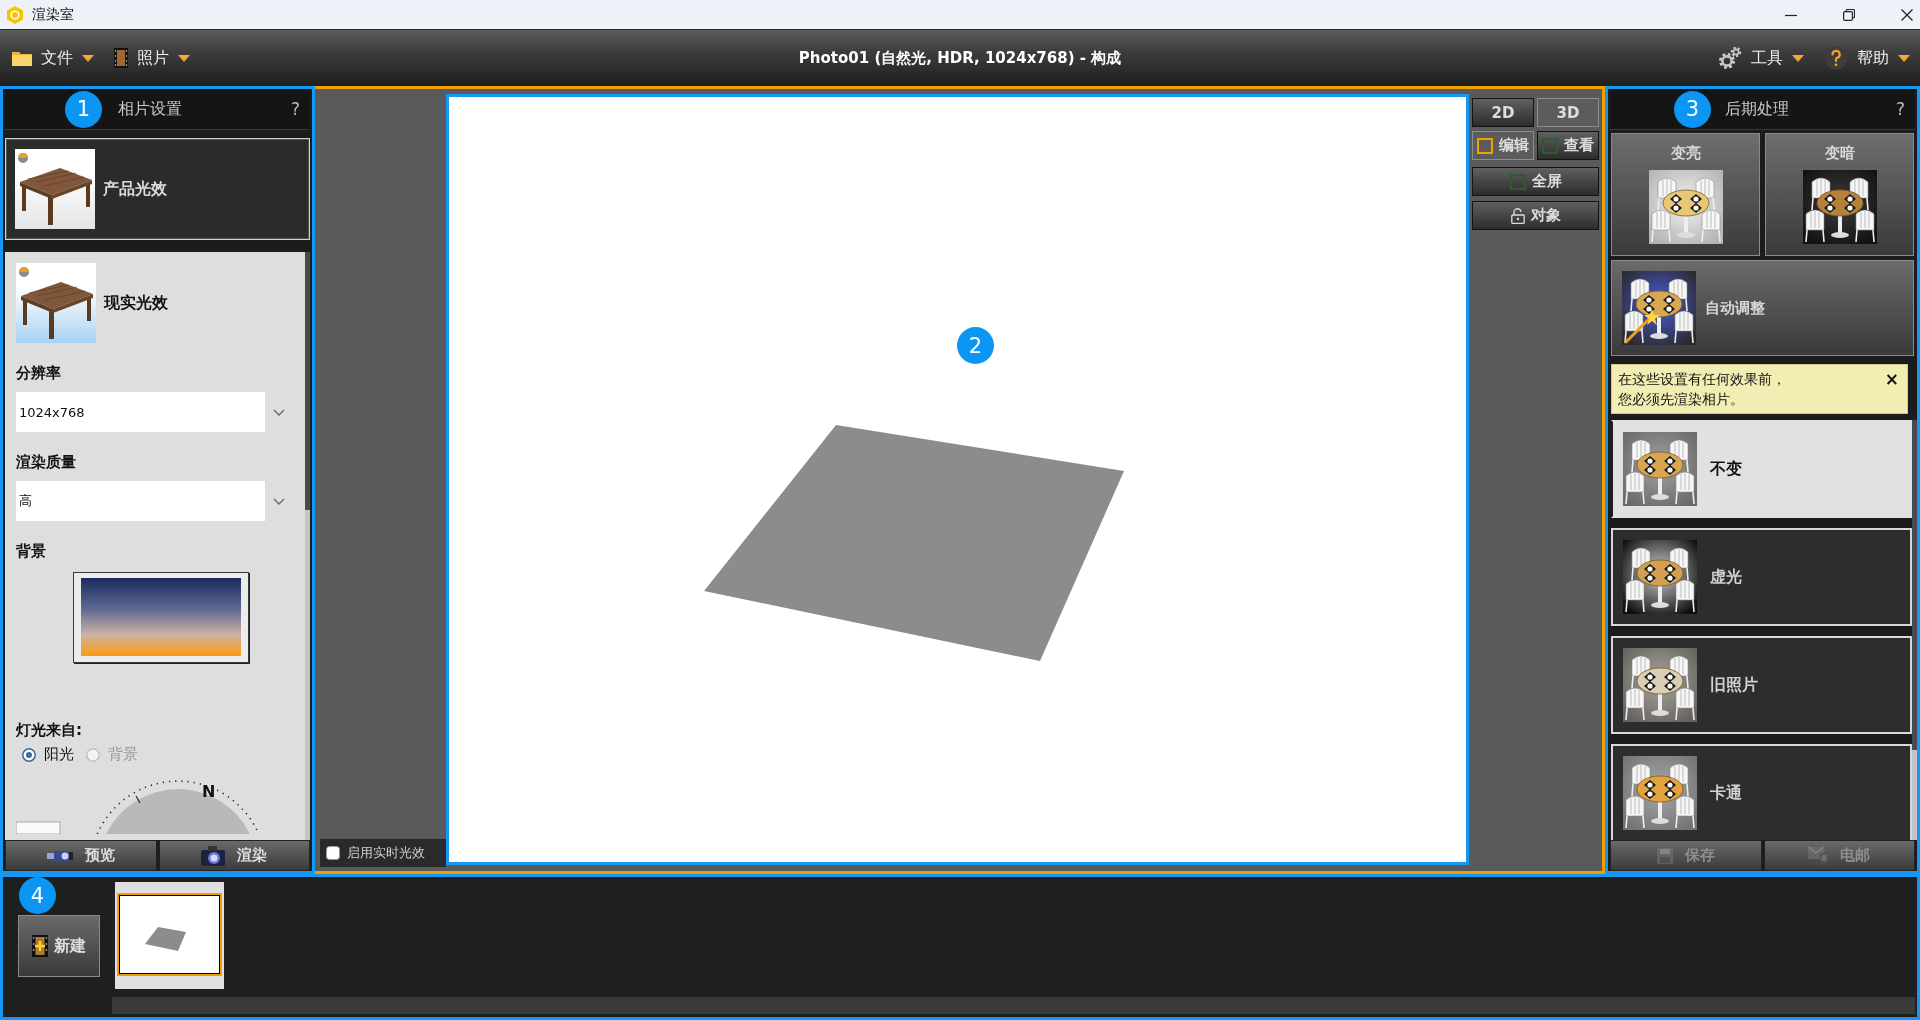  I want to click on close-icon, so click(1907, 14).